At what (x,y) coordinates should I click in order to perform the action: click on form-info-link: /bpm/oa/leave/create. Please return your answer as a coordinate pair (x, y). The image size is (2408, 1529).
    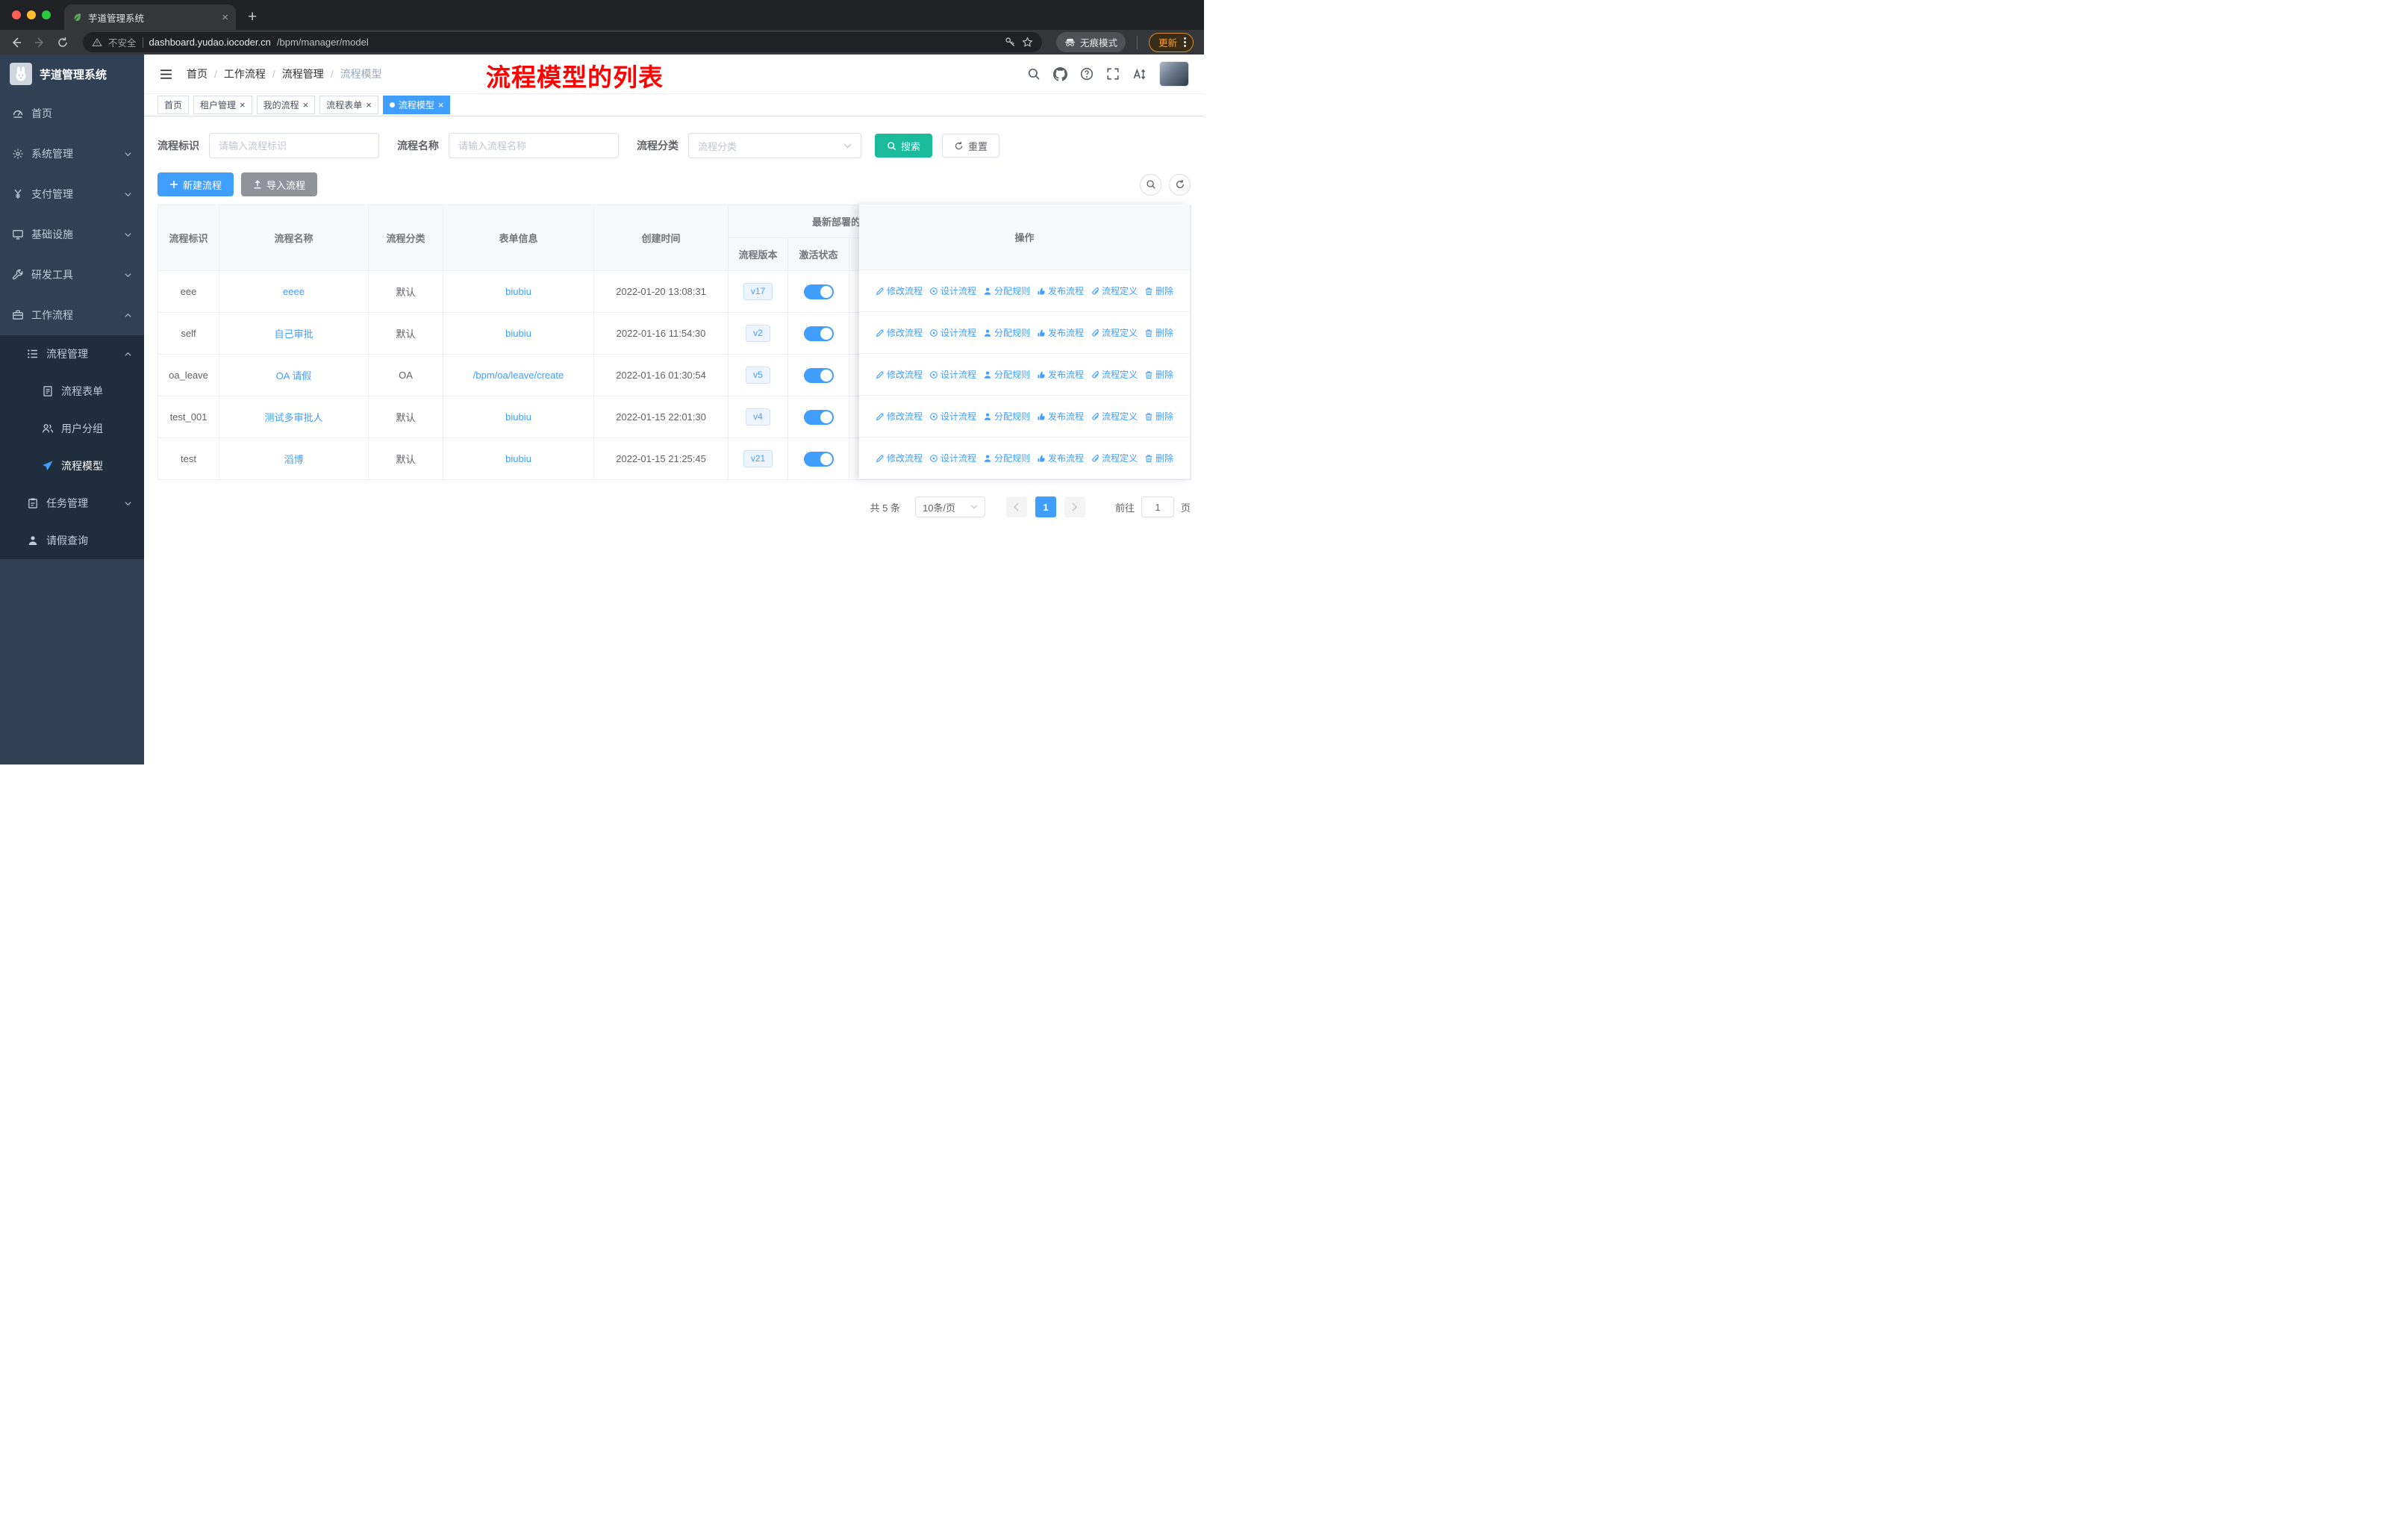
    Looking at the image, I should click on (518, 375).